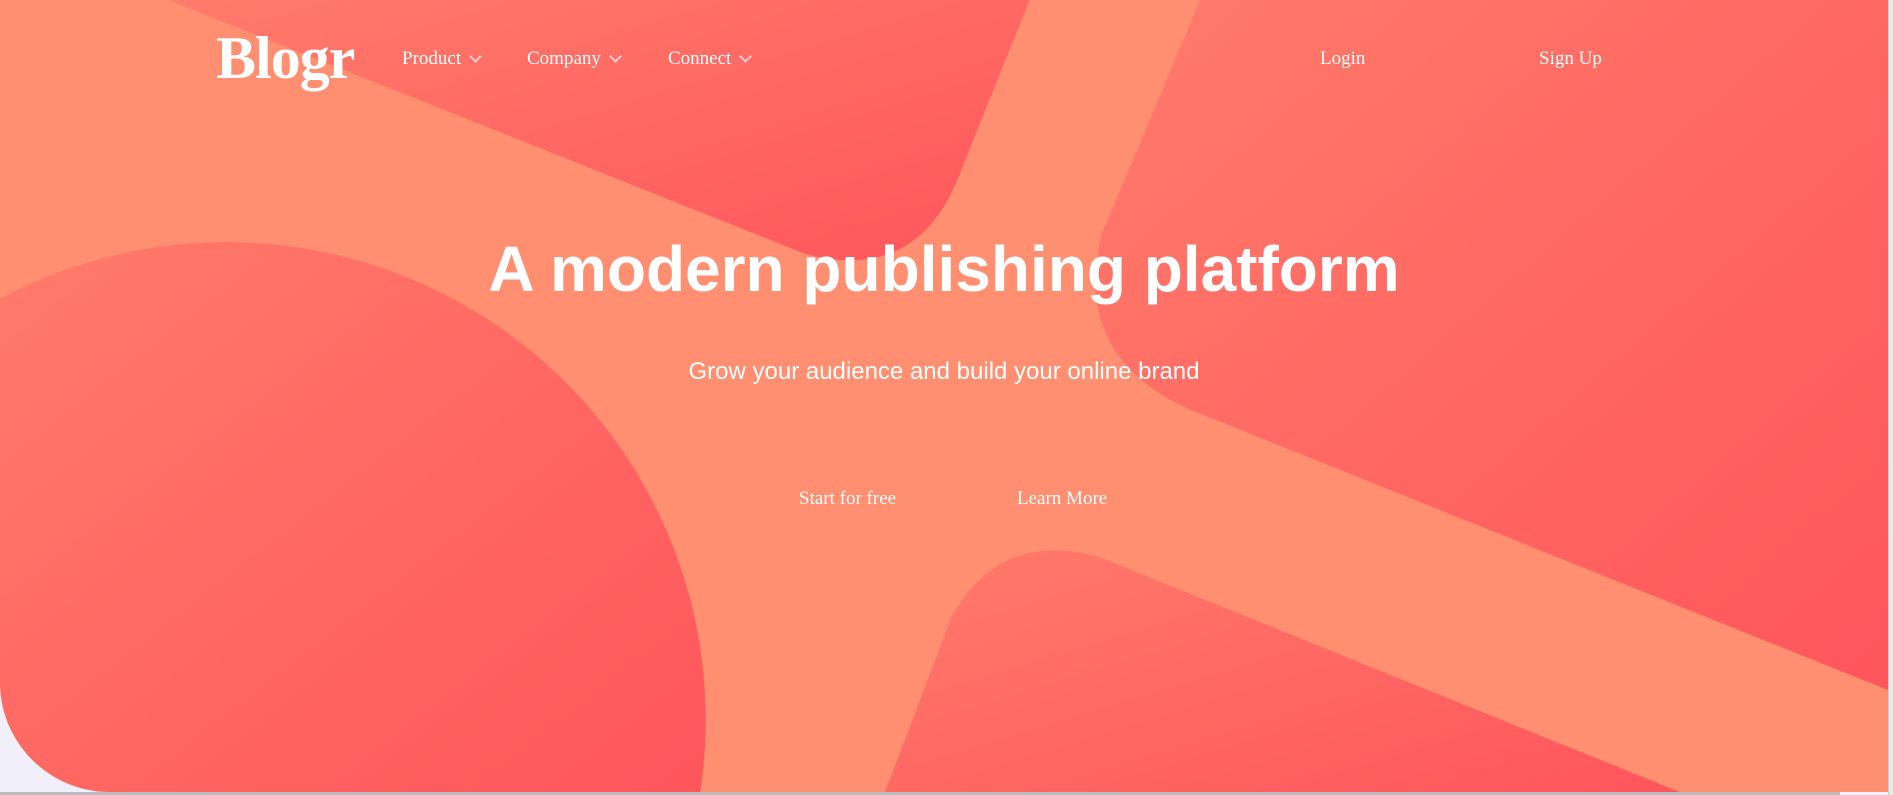 This screenshot has height=795, width=1893. I want to click on hero-title: A modern publishing platform, so click(944, 269).